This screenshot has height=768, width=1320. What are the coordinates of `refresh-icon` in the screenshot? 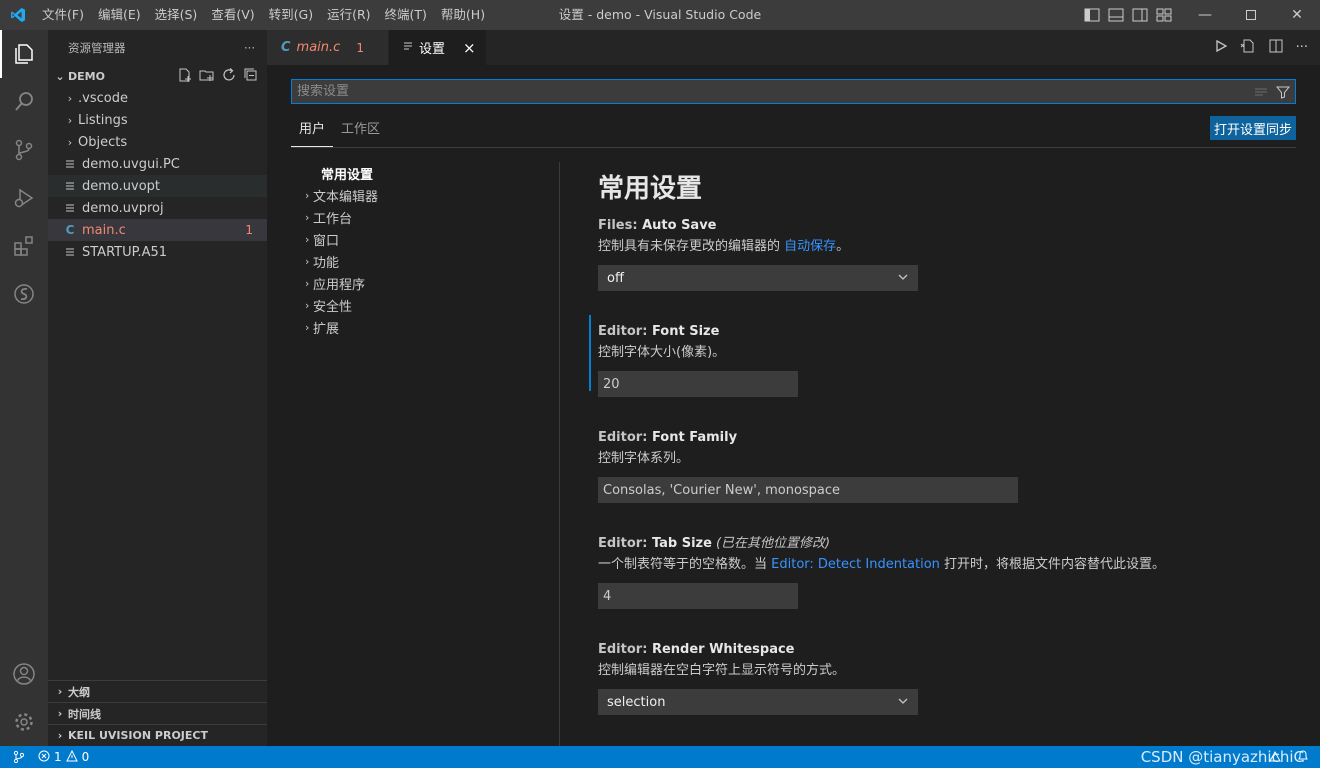 It's located at (229, 76).